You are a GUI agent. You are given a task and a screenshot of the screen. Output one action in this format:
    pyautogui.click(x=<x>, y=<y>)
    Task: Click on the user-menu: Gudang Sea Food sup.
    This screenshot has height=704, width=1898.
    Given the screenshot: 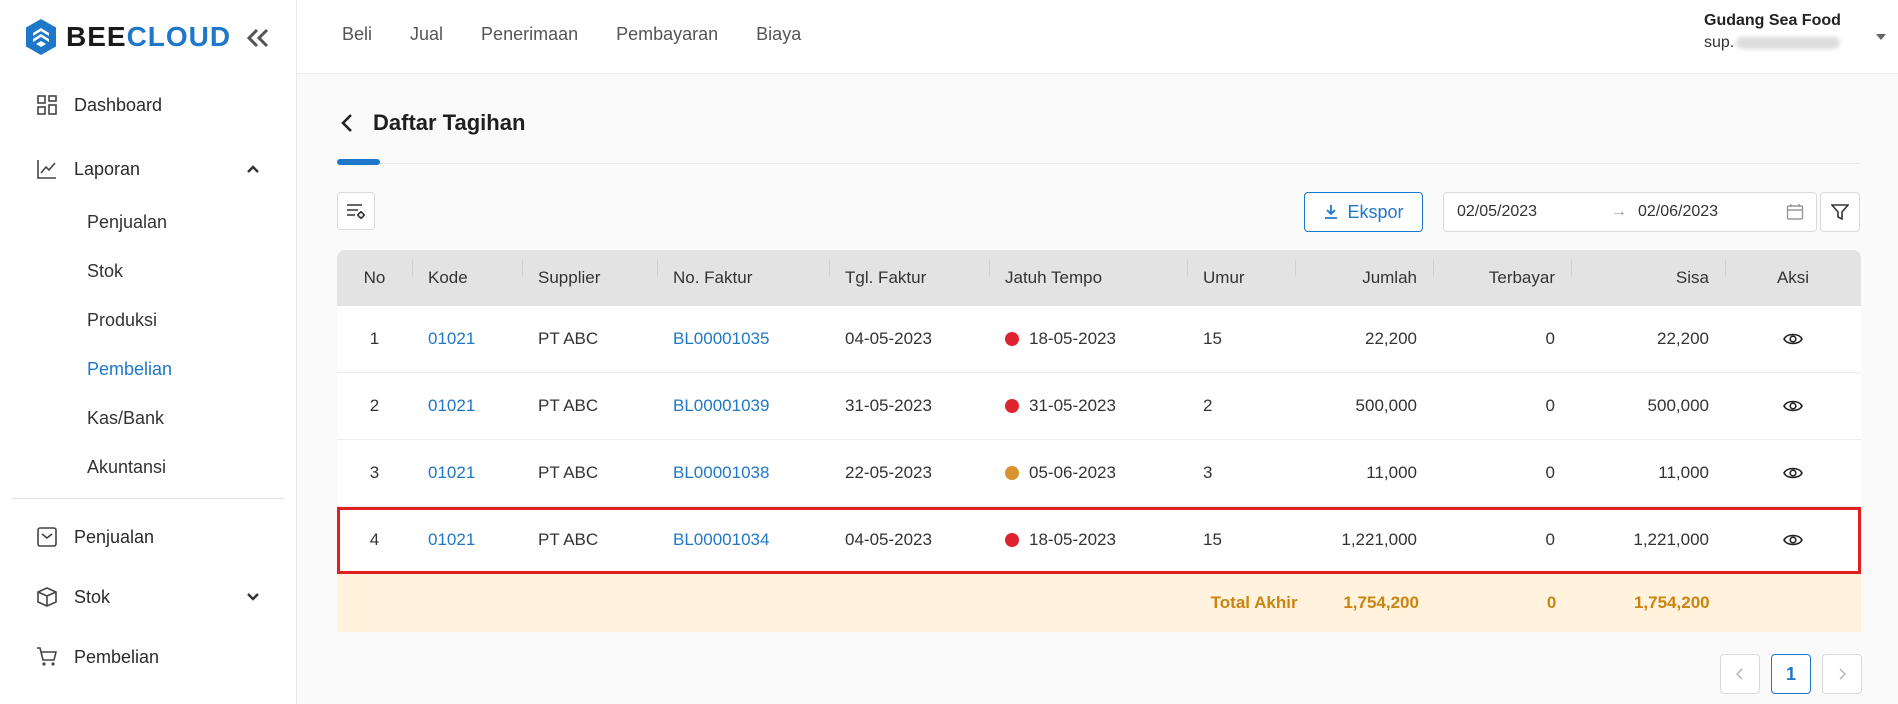 What is the action you would take?
    pyautogui.click(x=1795, y=32)
    